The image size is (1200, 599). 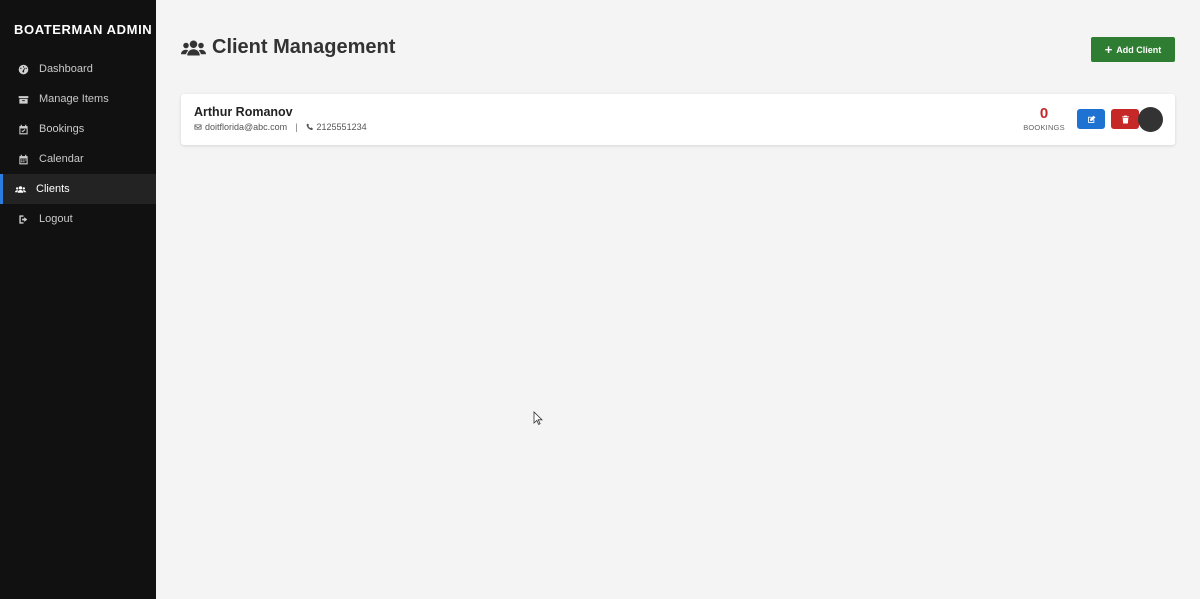 What do you see at coordinates (78, 219) in the screenshot?
I see `sidebar-item-logout: Logout` at bounding box center [78, 219].